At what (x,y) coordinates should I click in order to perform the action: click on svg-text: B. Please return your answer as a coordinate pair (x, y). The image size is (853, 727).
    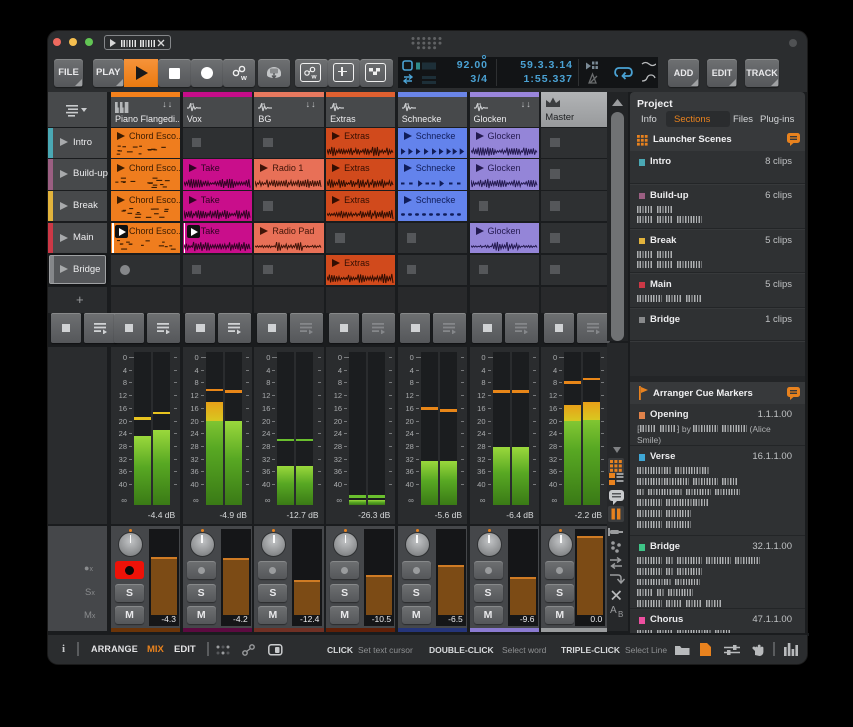
    Looking at the image, I should click on (620, 614).